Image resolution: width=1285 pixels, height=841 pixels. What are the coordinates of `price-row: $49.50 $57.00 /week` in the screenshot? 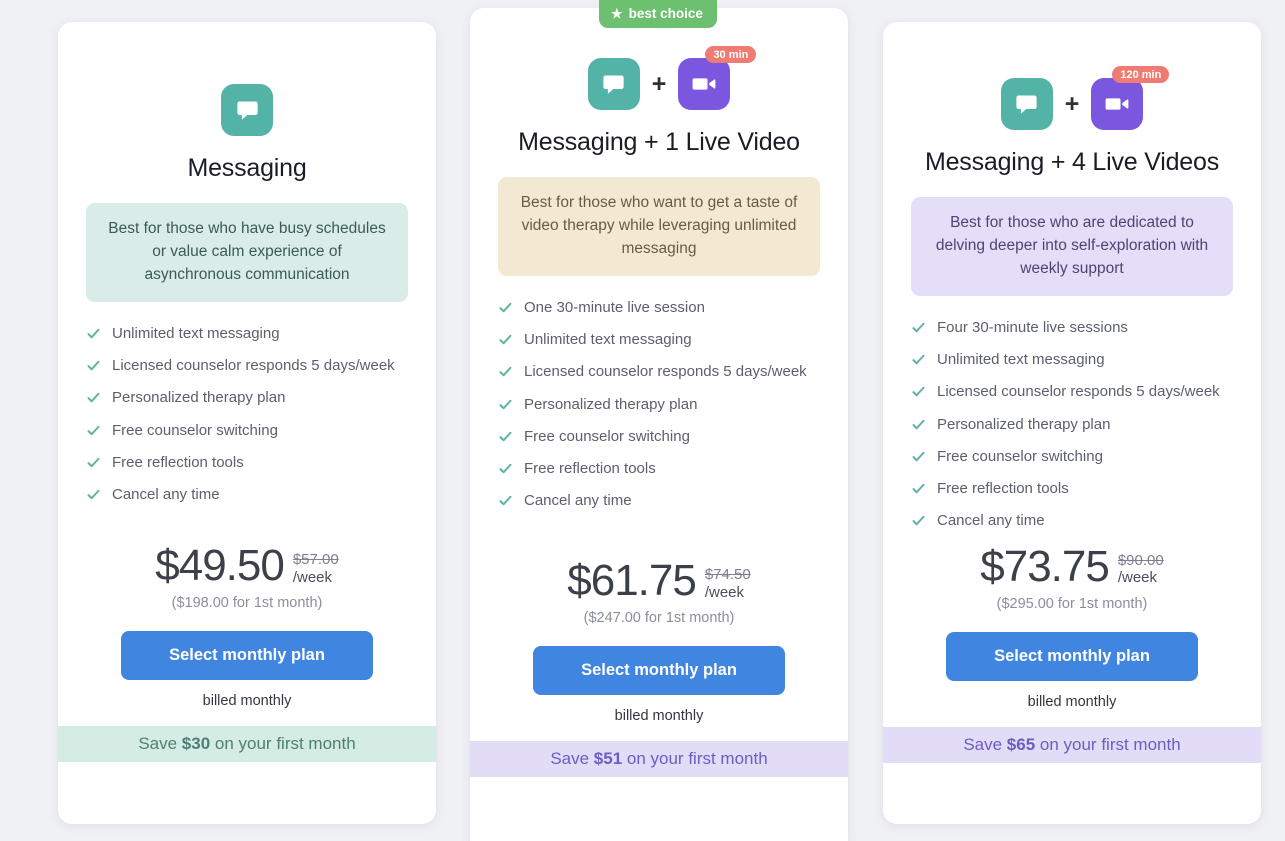 It's located at (247, 565).